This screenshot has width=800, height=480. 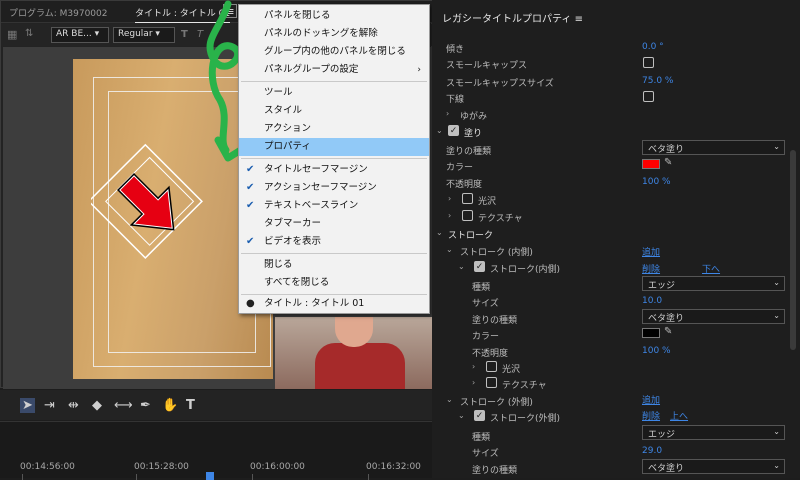 What do you see at coordinates (713, 147) in the screenshot?
I see `fill-type-select: ベタ塗り ⌄` at bounding box center [713, 147].